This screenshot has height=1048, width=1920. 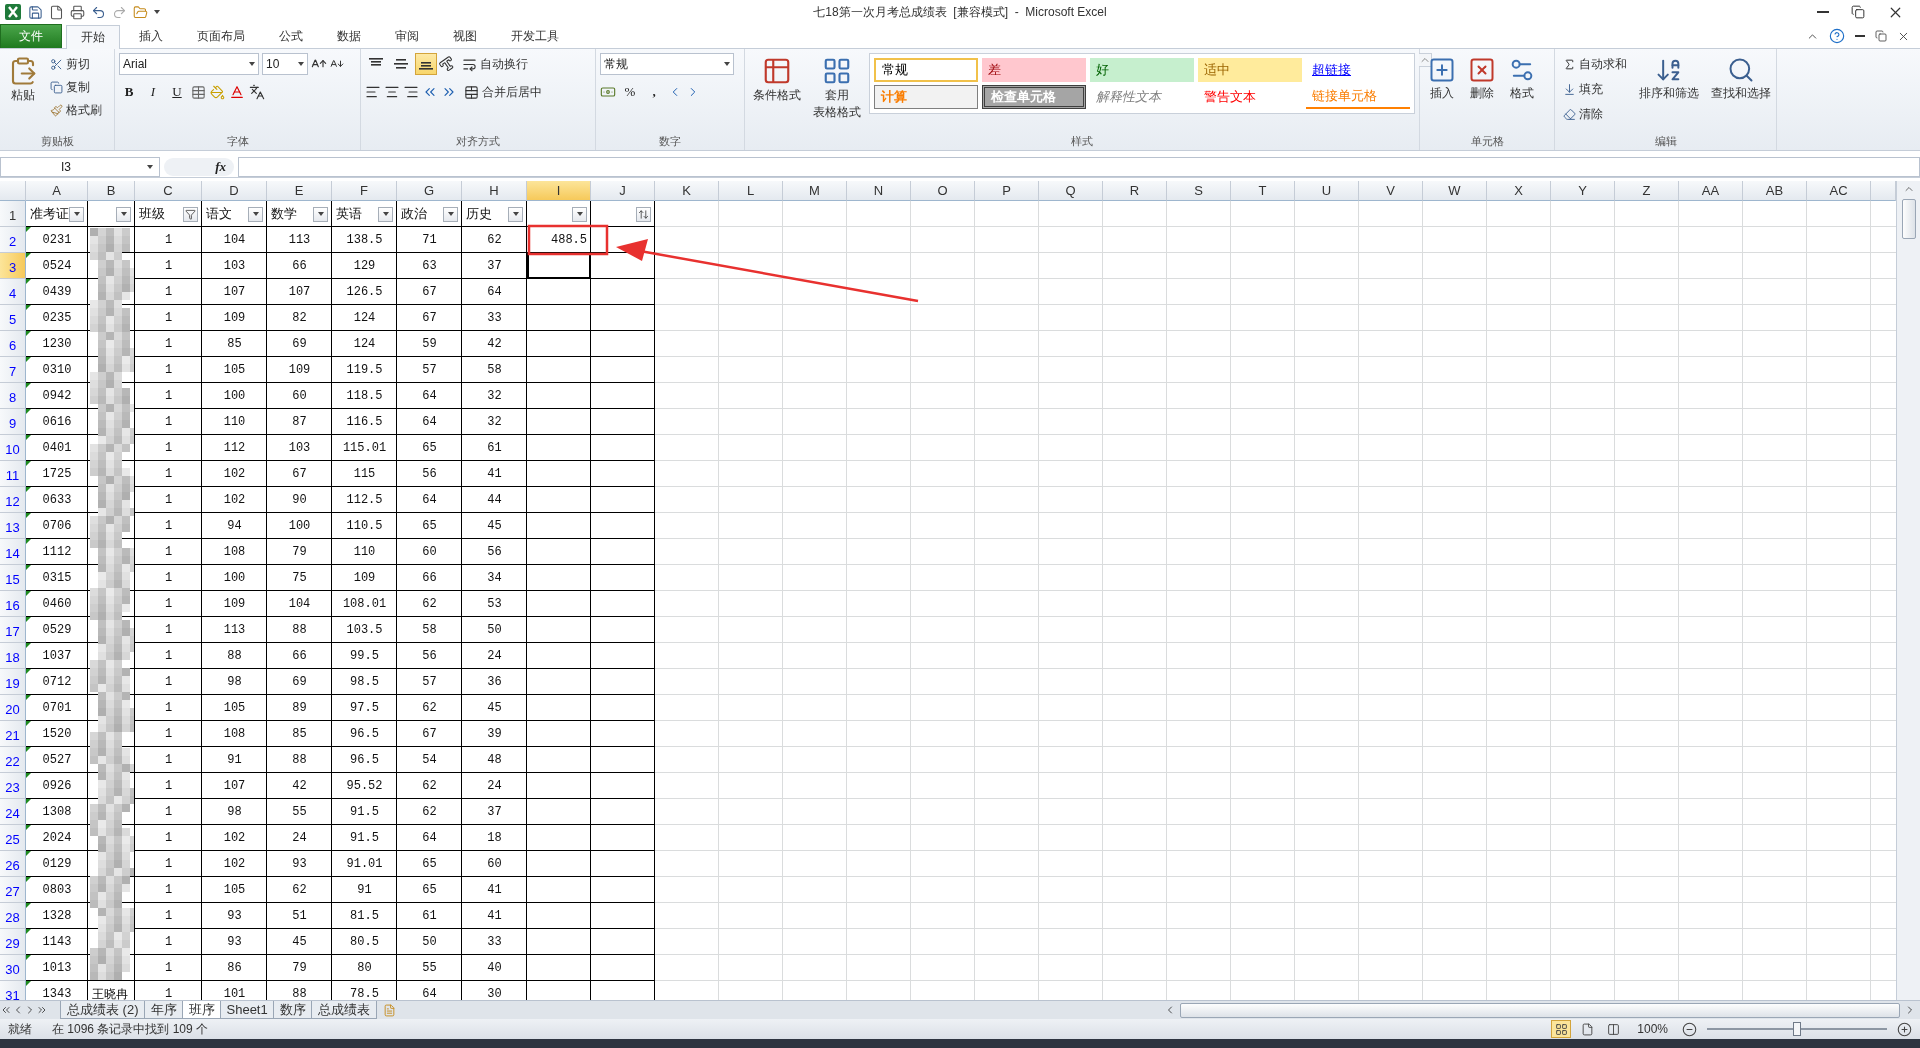 I want to click on column-header: A, so click(x=57, y=191).